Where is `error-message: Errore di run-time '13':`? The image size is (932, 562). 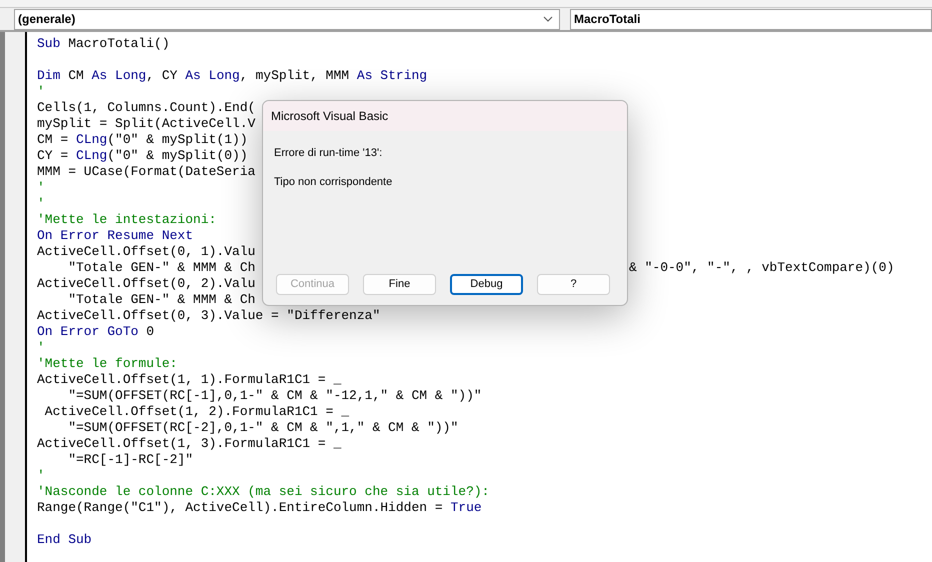 error-message: Errore di run-time '13': is located at coordinates (328, 153).